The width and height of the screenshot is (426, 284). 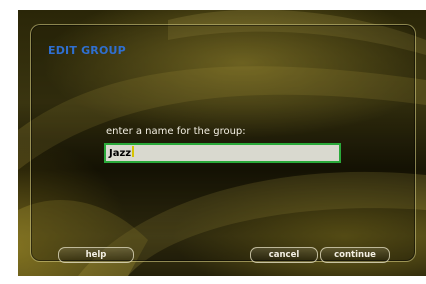 What do you see at coordinates (176, 131) in the screenshot?
I see `group-name-prompt: enter a name for the group:` at bounding box center [176, 131].